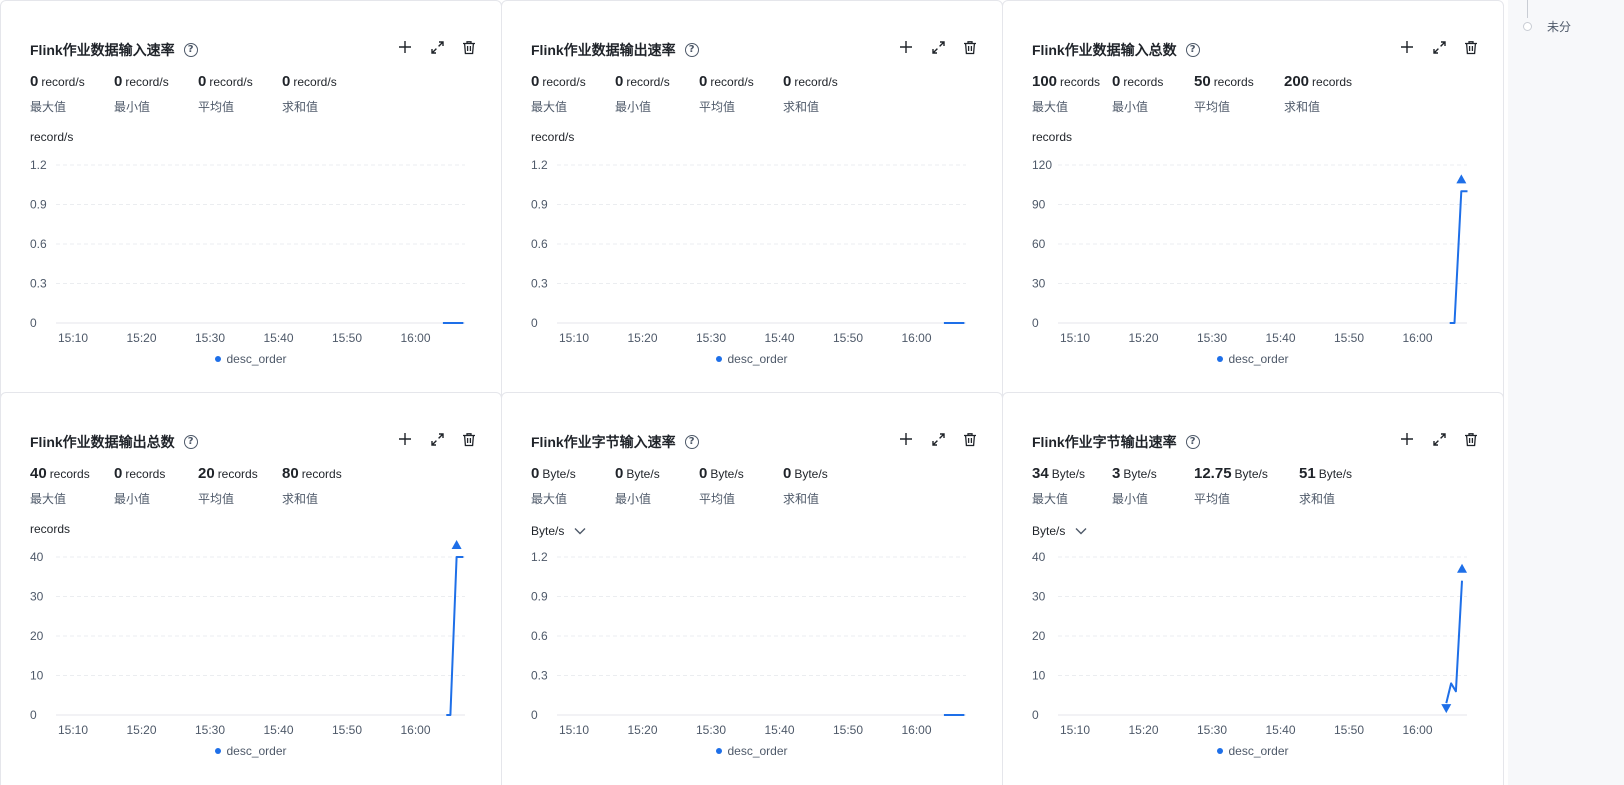 This screenshot has height=785, width=1624. What do you see at coordinates (50, 529) in the screenshot?
I see `y-unit-text: records` at bounding box center [50, 529].